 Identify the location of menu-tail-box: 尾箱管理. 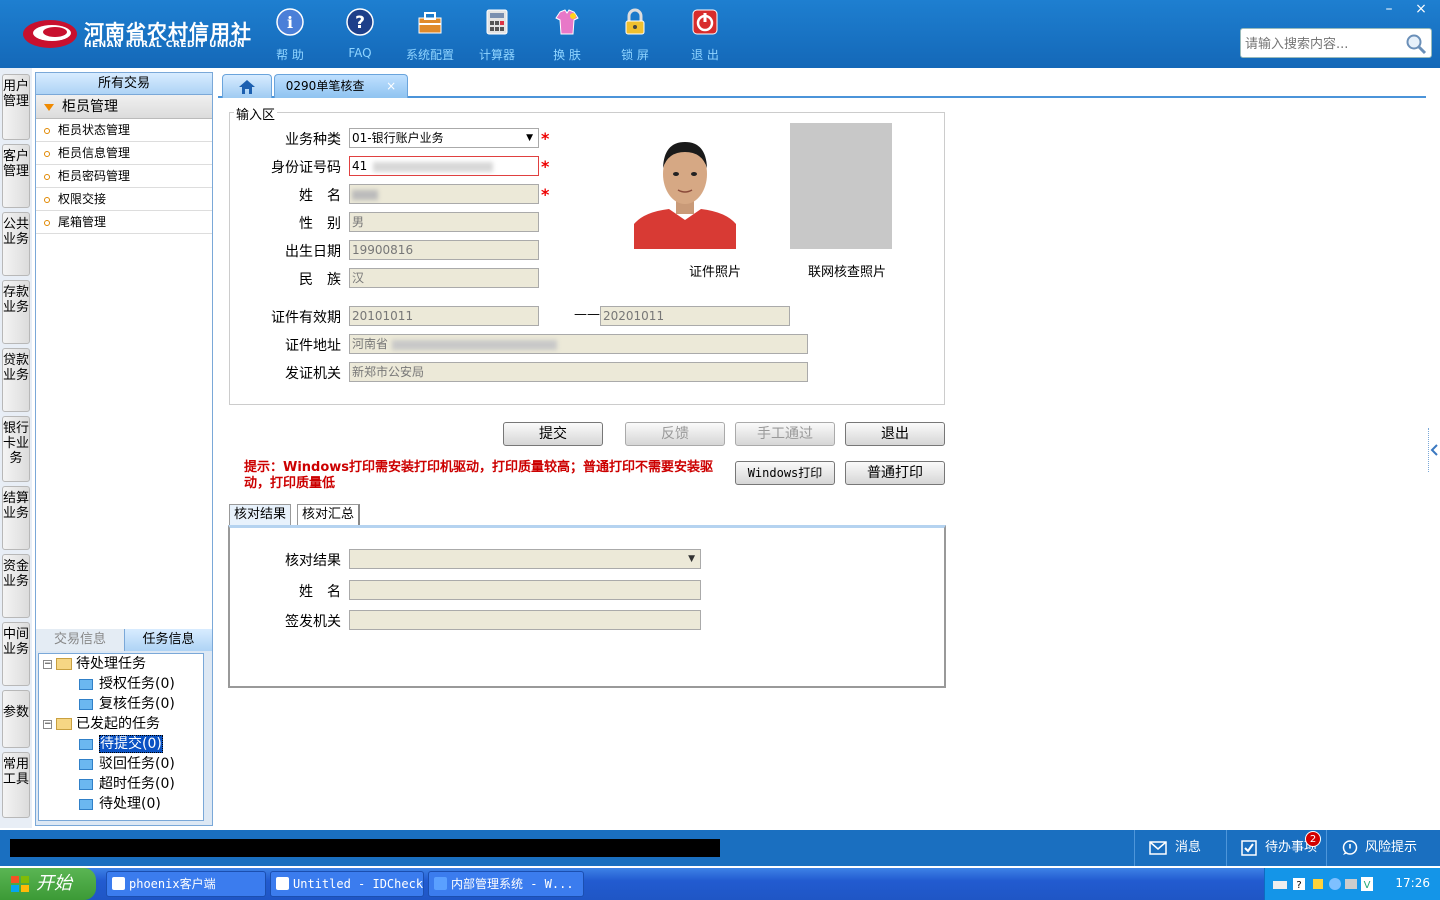
(124, 222).